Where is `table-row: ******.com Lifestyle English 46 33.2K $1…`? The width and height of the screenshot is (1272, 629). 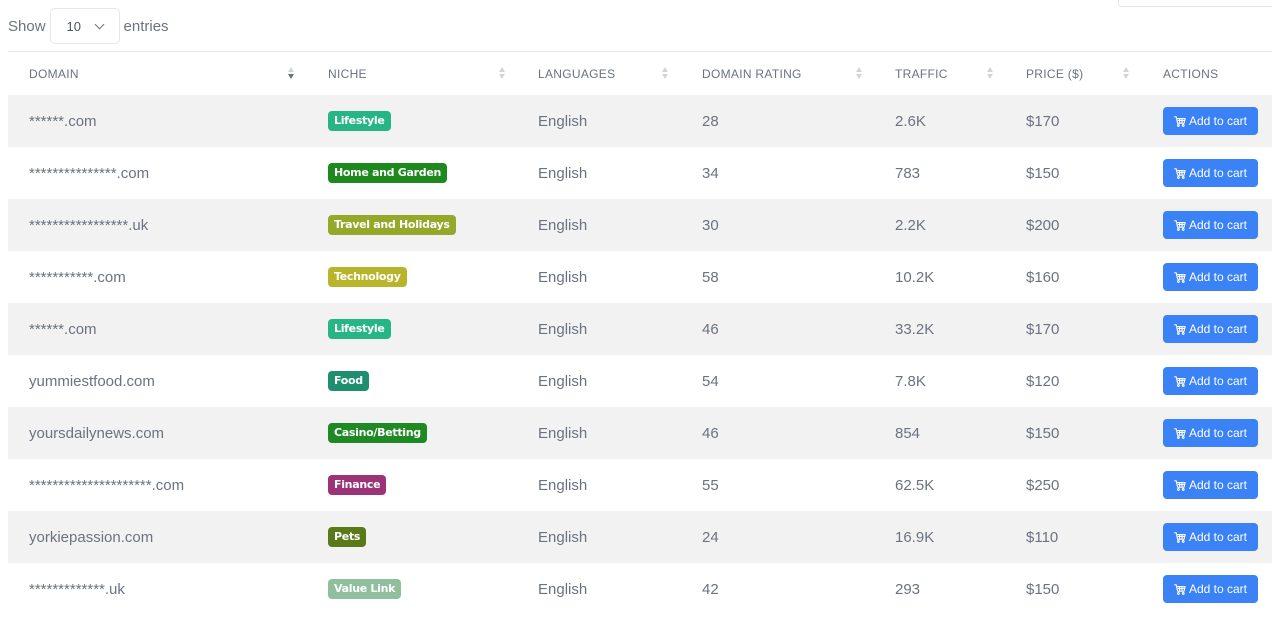 table-row: ******.com Lifestyle English 46 33.2K $1… is located at coordinates (640, 329).